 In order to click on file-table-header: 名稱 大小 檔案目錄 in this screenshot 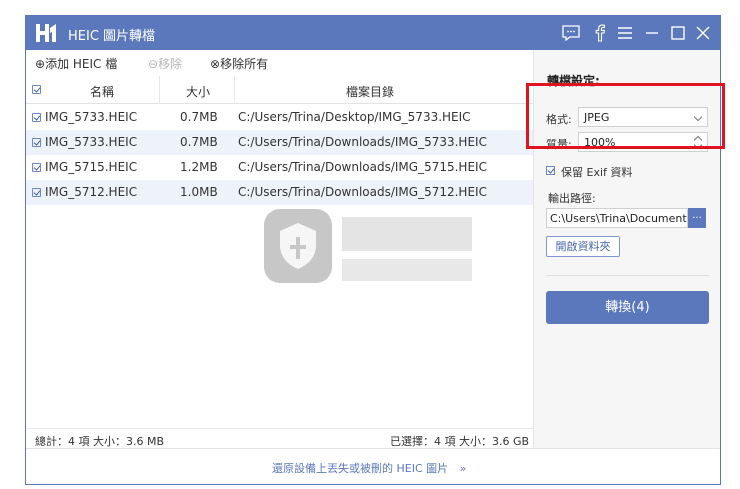, I will do `click(279, 90)`.